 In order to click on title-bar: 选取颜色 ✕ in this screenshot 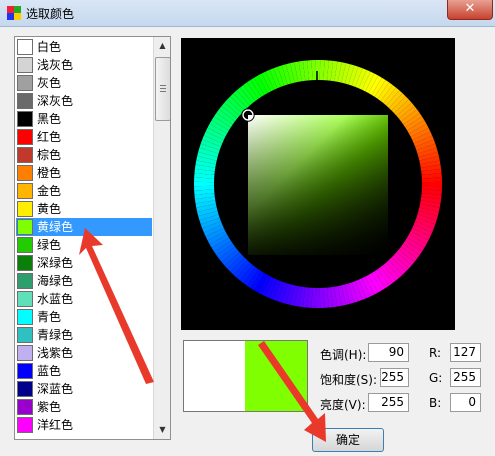, I will do `click(247, 13)`.